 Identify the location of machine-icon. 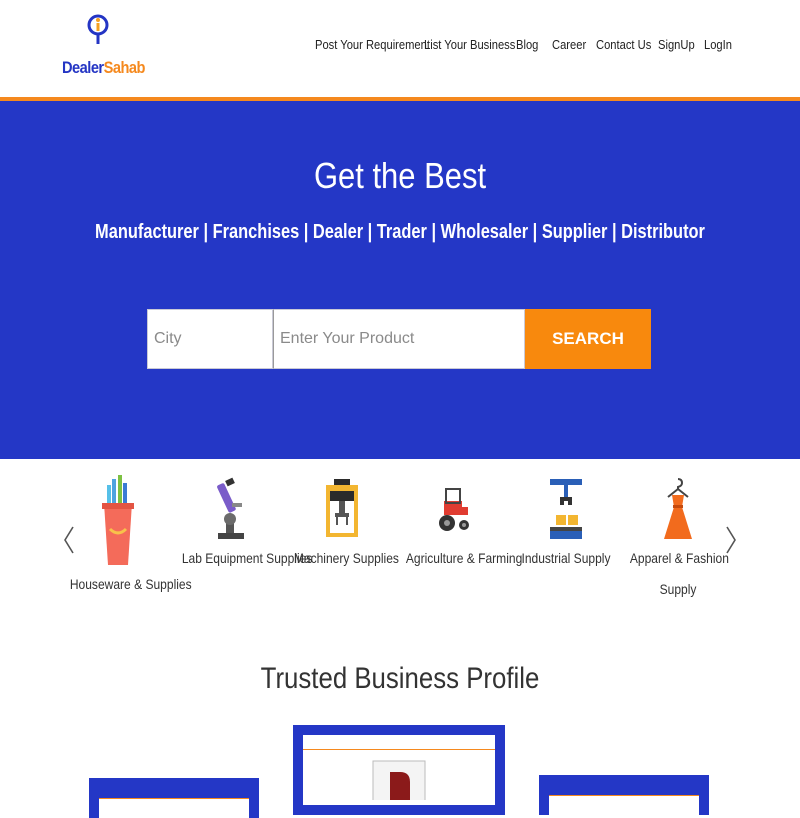
(342, 508).